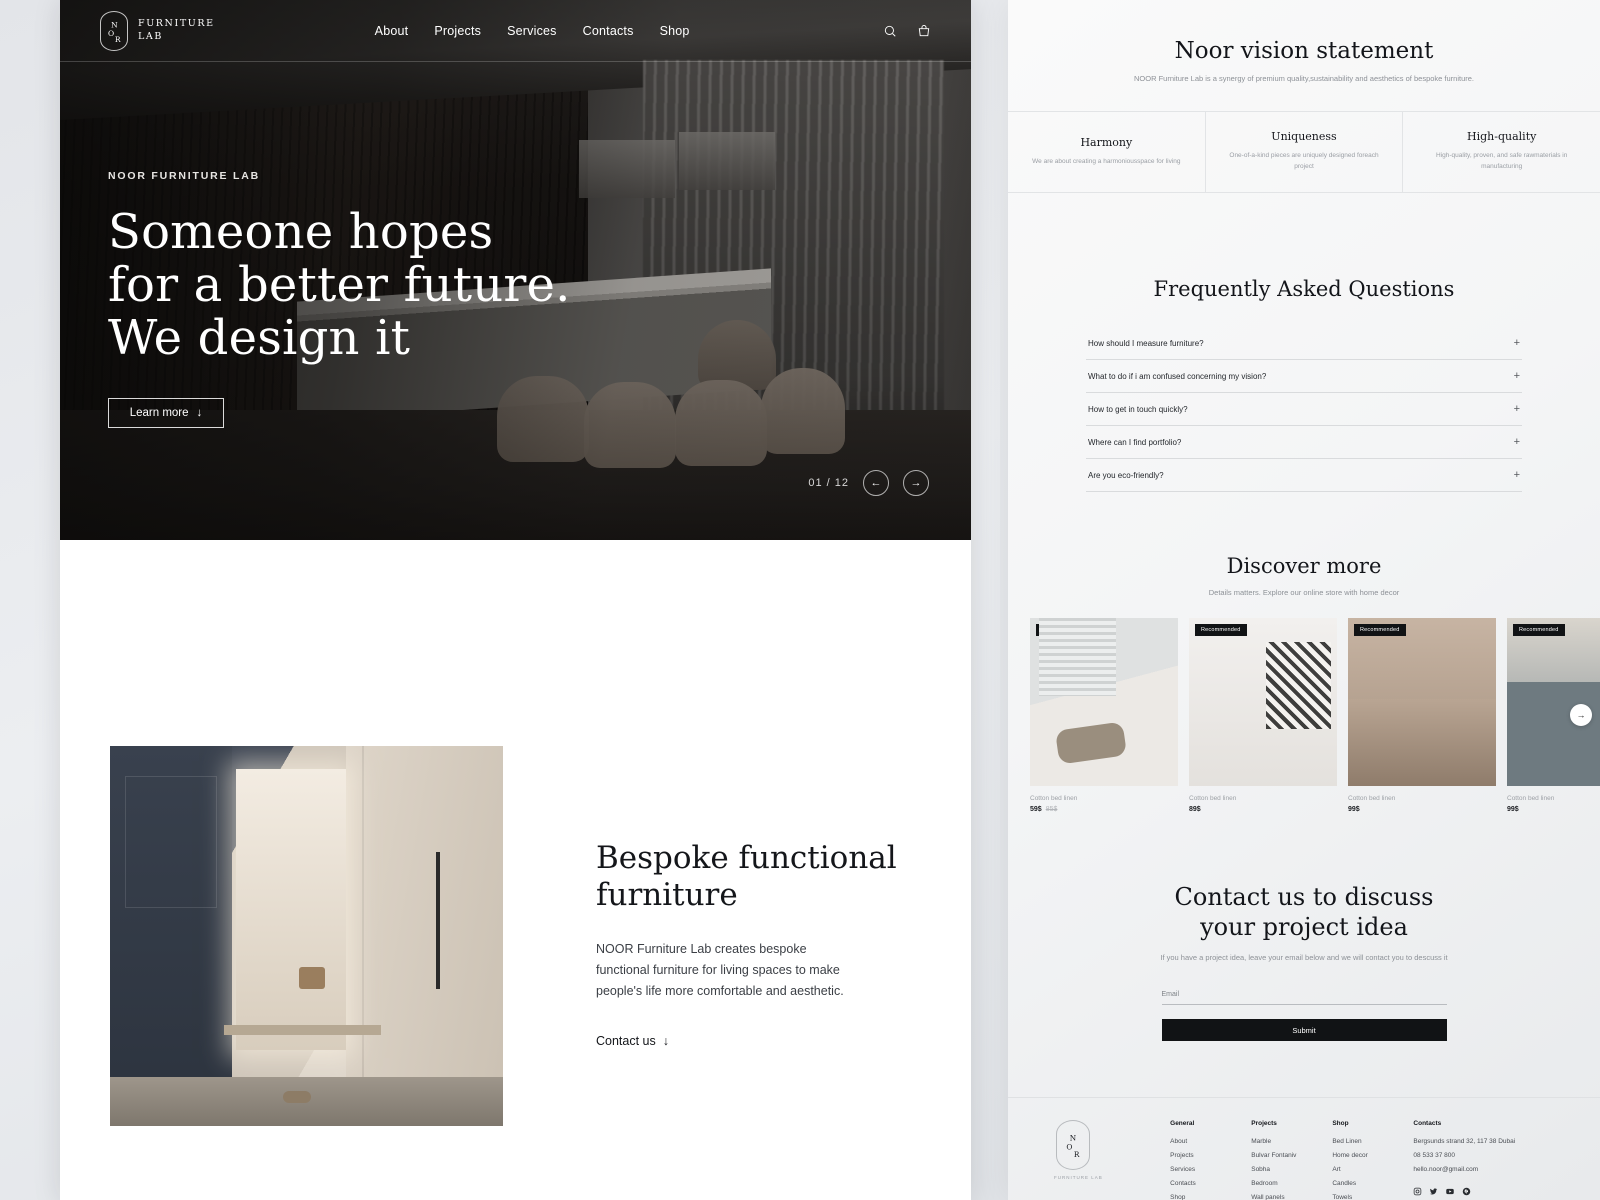  What do you see at coordinates (1073, 1138) in the screenshot?
I see `svg-text: N` at bounding box center [1073, 1138].